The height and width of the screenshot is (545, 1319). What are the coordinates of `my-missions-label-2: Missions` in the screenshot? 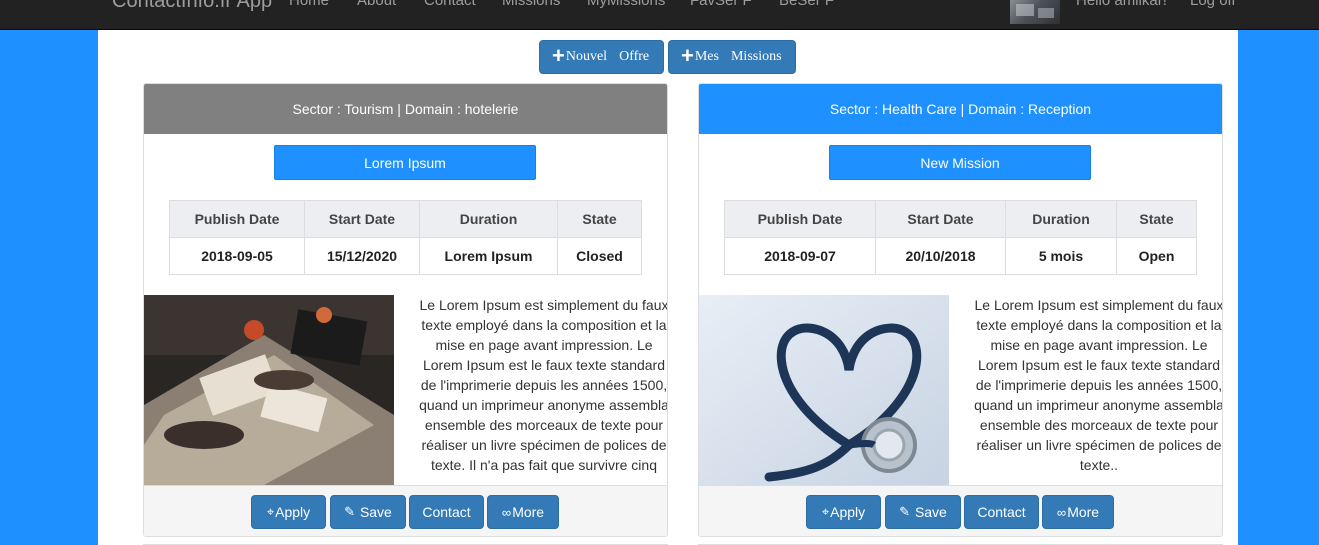 It's located at (756, 56).